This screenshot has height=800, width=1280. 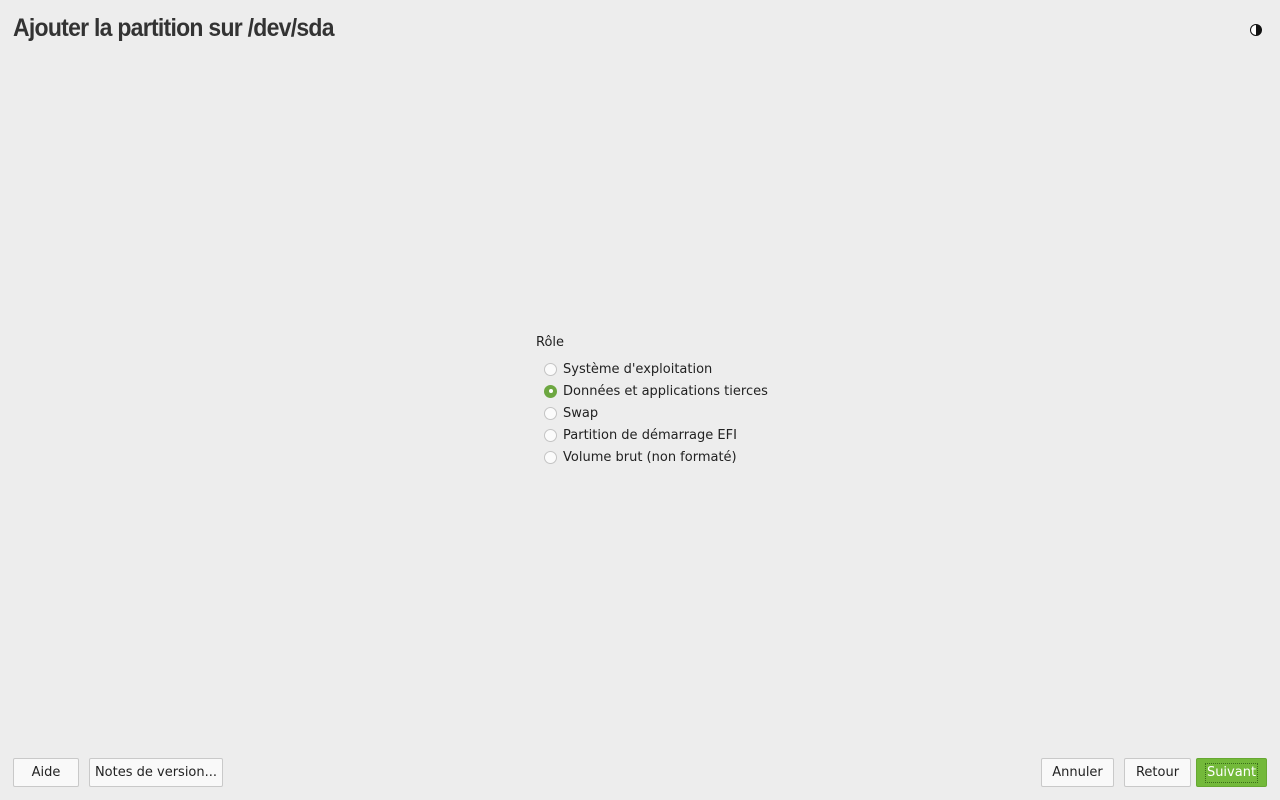 I want to click on role-option-operating-system: Système d'exploitation, so click(x=666, y=369).